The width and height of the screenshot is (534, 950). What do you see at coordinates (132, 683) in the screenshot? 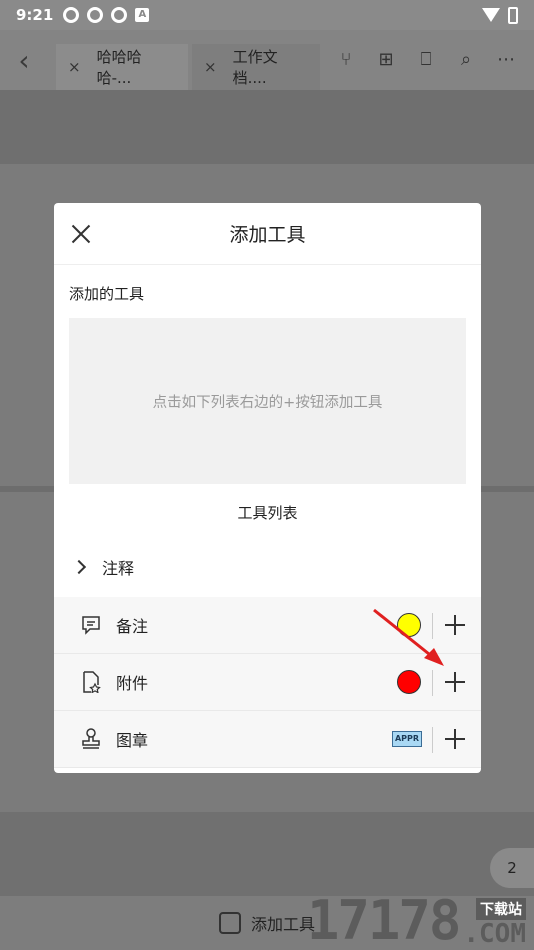
I see `tool-label: 附件` at bounding box center [132, 683].